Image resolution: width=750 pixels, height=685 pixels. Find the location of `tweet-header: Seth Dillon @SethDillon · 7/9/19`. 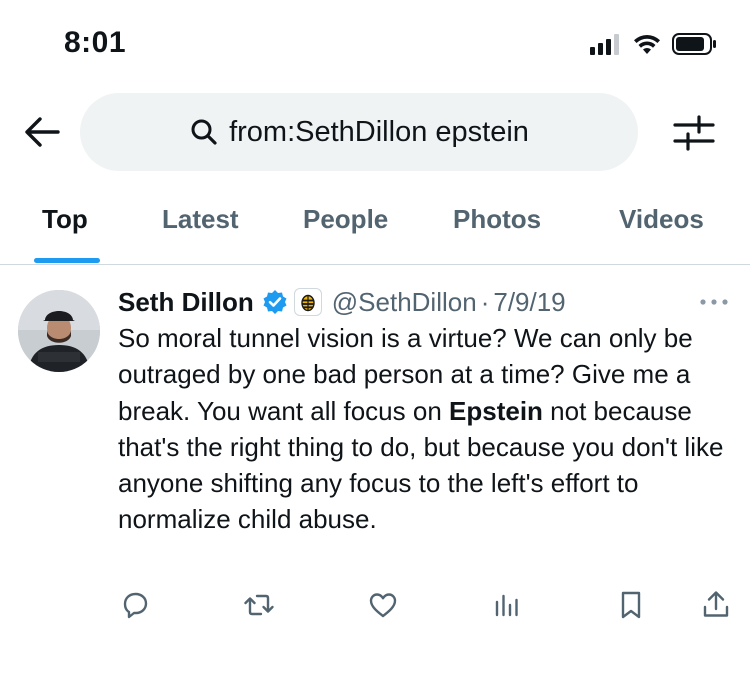

tweet-header: Seth Dillon @SethDillon · 7/9/19 is located at coordinates (342, 302).